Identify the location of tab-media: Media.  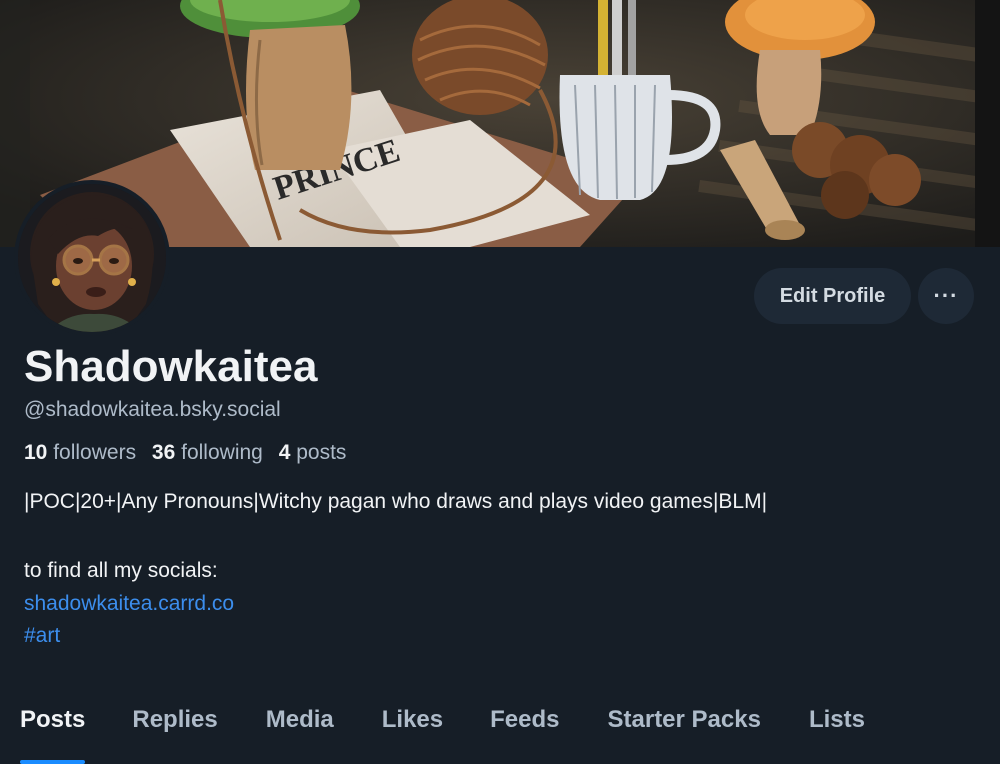
(300, 727).